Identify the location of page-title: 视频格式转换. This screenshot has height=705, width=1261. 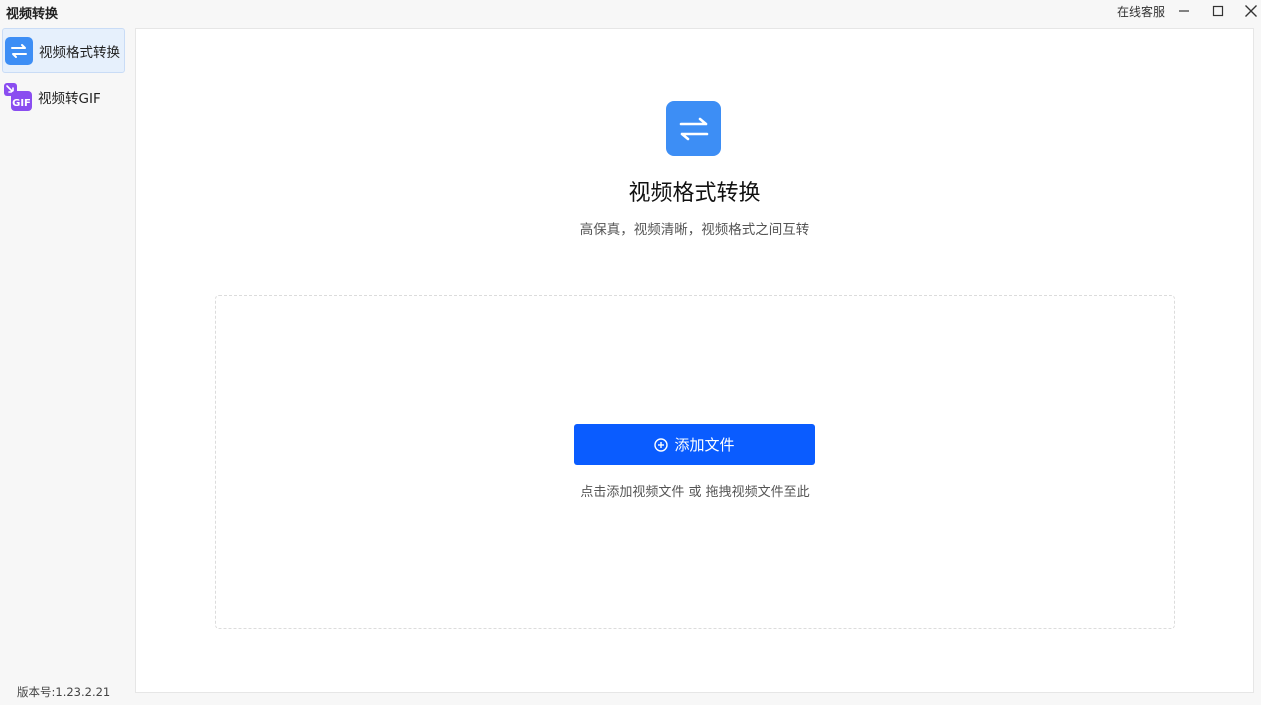
(694, 193).